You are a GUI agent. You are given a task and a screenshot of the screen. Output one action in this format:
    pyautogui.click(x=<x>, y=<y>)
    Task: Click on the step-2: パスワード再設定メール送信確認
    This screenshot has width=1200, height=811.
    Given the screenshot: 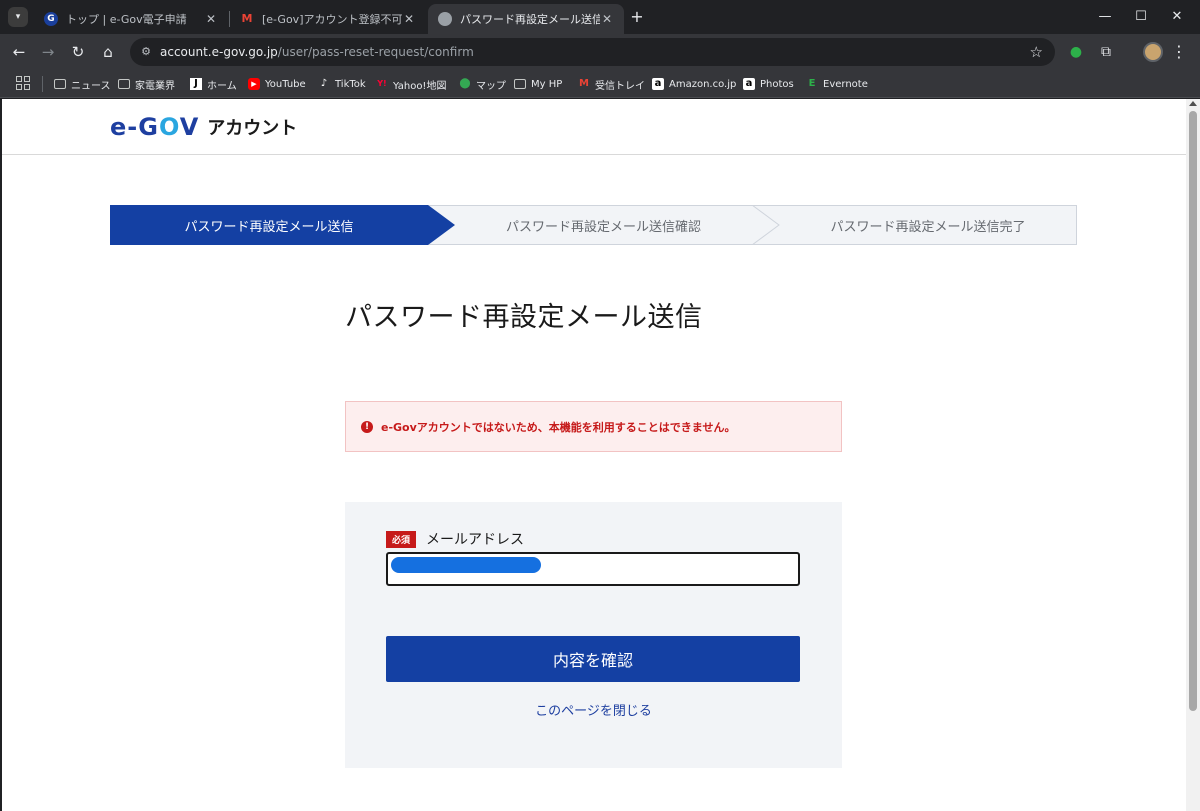 What is the action you would take?
    pyautogui.click(x=603, y=227)
    